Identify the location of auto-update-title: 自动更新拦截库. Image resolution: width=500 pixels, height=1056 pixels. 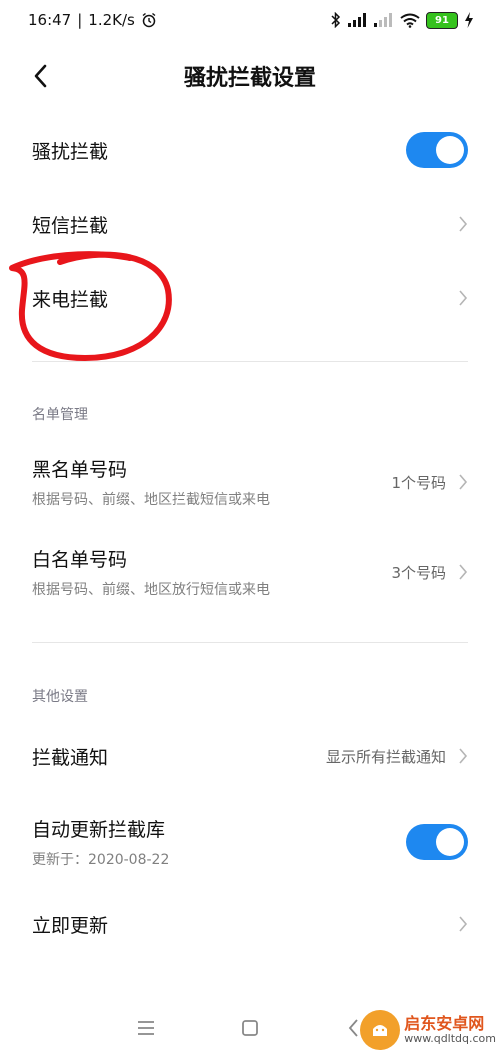
(99, 830).